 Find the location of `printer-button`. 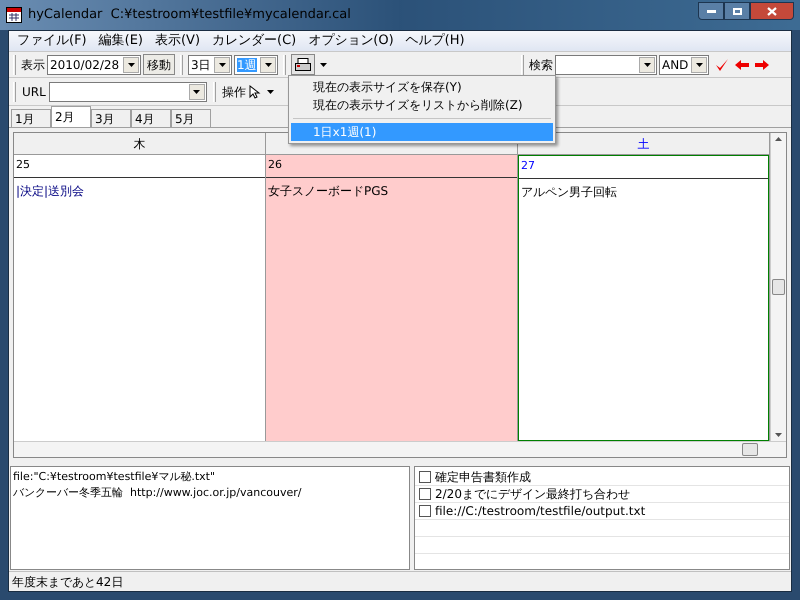

printer-button is located at coordinates (303, 64).